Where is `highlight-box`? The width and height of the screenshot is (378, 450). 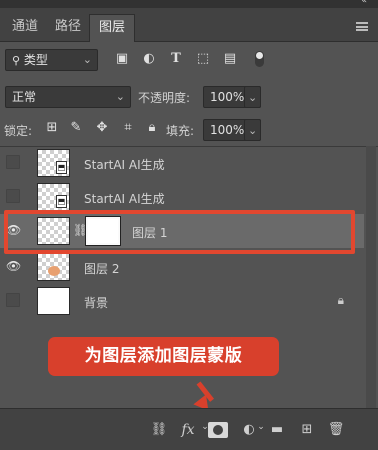
highlight-box is located at coordinates (179, 232).